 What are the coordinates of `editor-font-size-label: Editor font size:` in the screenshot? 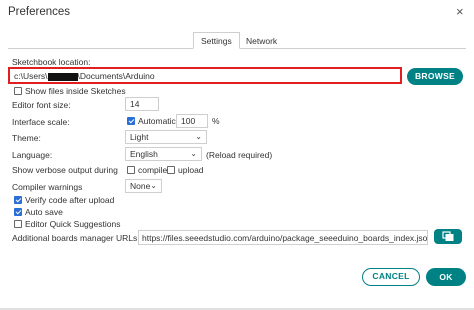 It's located at (41, 105).